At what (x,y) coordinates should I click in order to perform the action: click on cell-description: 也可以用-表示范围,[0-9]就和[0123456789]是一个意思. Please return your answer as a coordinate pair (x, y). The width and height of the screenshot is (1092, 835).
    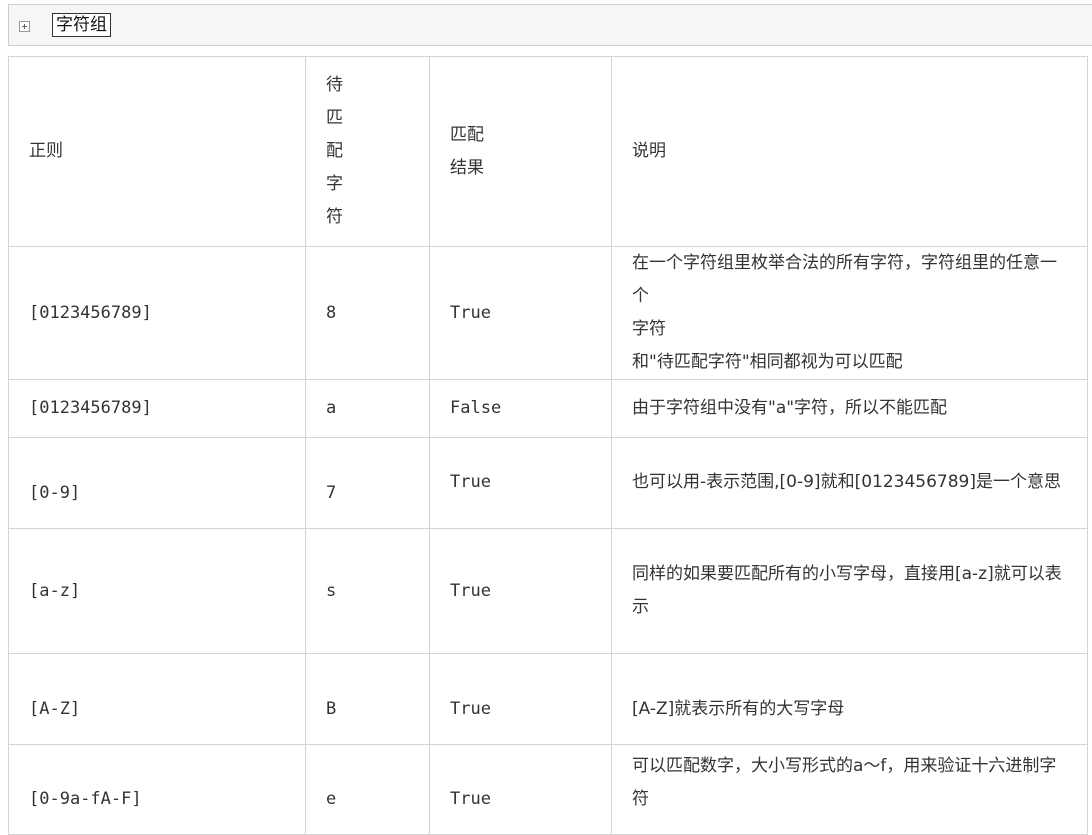
    Looking at the image, I should click on (849, 483).